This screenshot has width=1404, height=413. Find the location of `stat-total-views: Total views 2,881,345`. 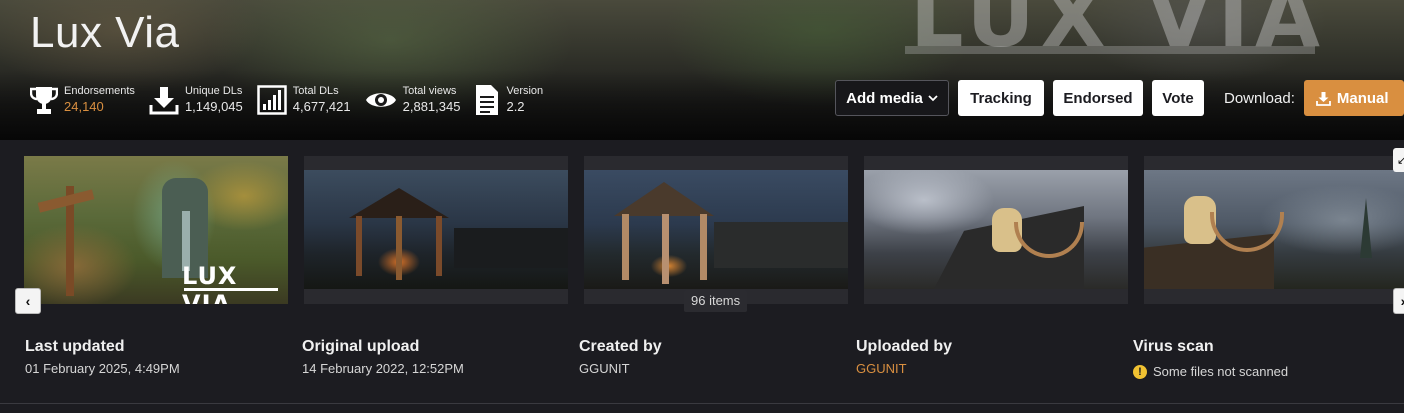

stat-total-views: Total views 2,881,345 is located at coordinates (413, 100).